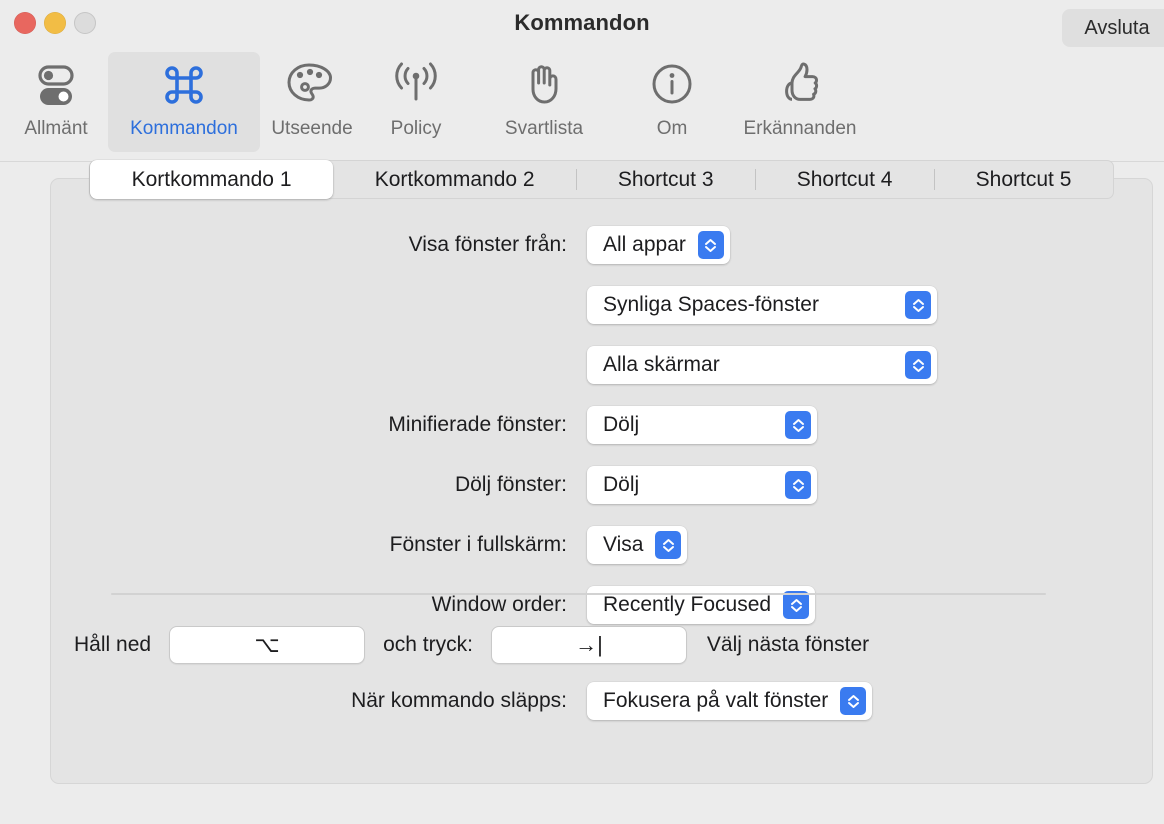 Image resolution: width=1164 pixels, height=824 pixels. Describe the element at coordinates (621, 424) in the screenshot. I see `minimized-windows-value: Dölj` at that location.